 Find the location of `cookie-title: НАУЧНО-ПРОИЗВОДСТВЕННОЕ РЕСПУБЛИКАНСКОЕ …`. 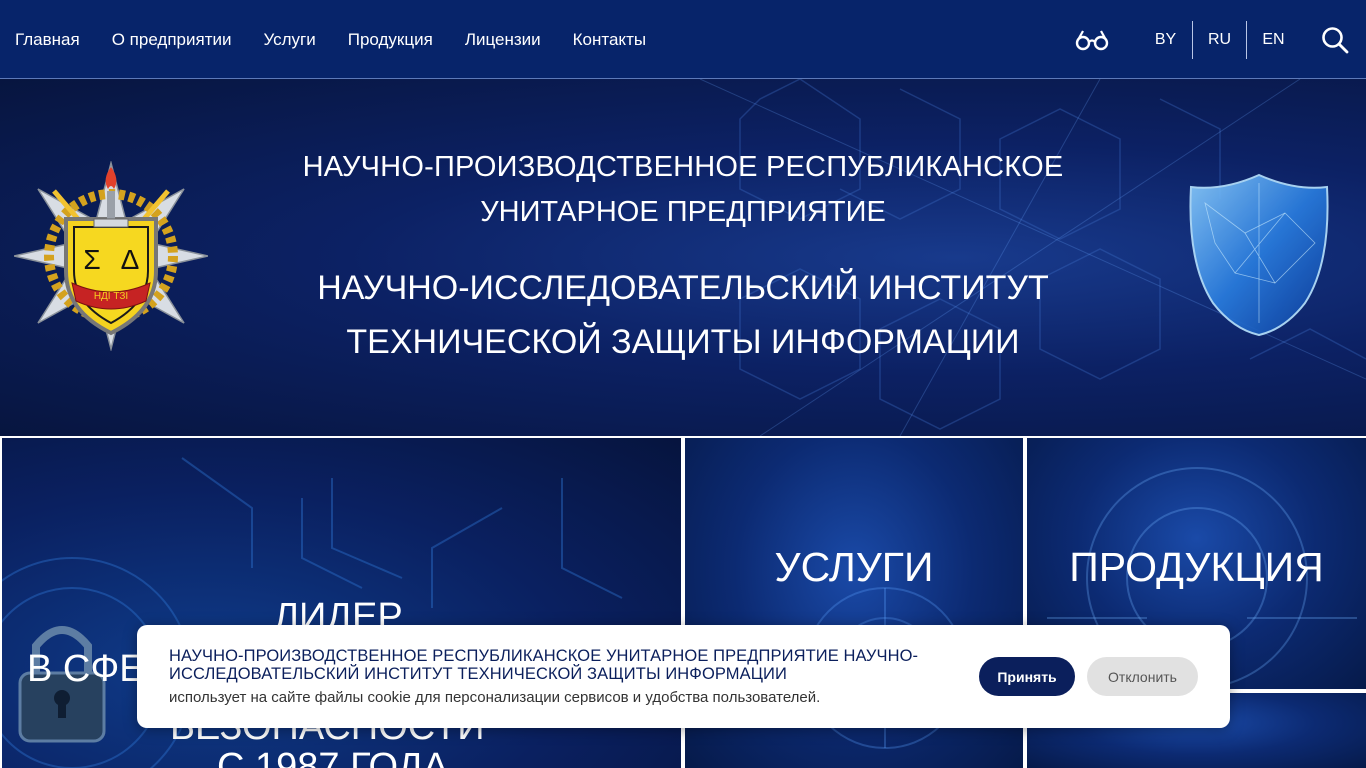

cookie-title: НАУЧНО-ПРОИЗВОДСТВЕННОЕ РЕСПУБЛИКАНСКОЕ … is located at coordinates (544, 665).